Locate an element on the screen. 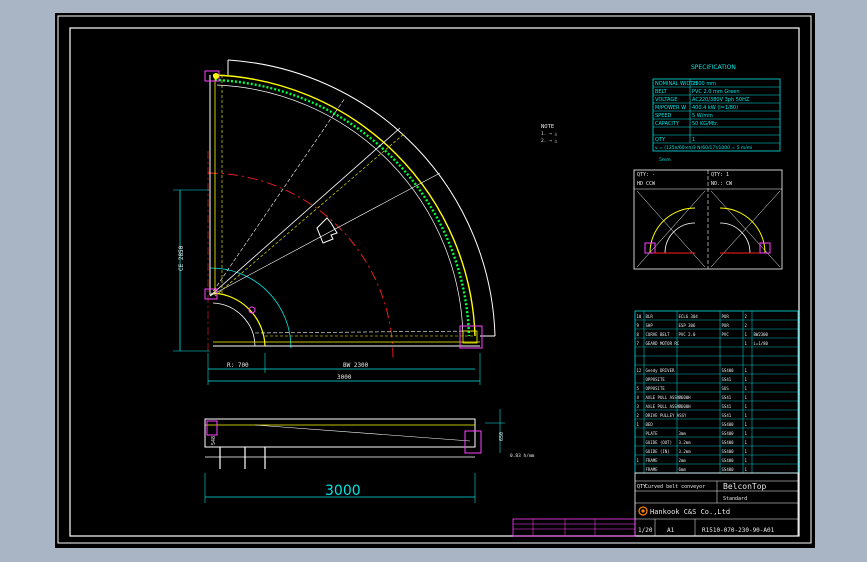 This screenshot has width=867, height=562. bom-cell-r2-c1: CURVE BELT is located at coordinates (658, 334).